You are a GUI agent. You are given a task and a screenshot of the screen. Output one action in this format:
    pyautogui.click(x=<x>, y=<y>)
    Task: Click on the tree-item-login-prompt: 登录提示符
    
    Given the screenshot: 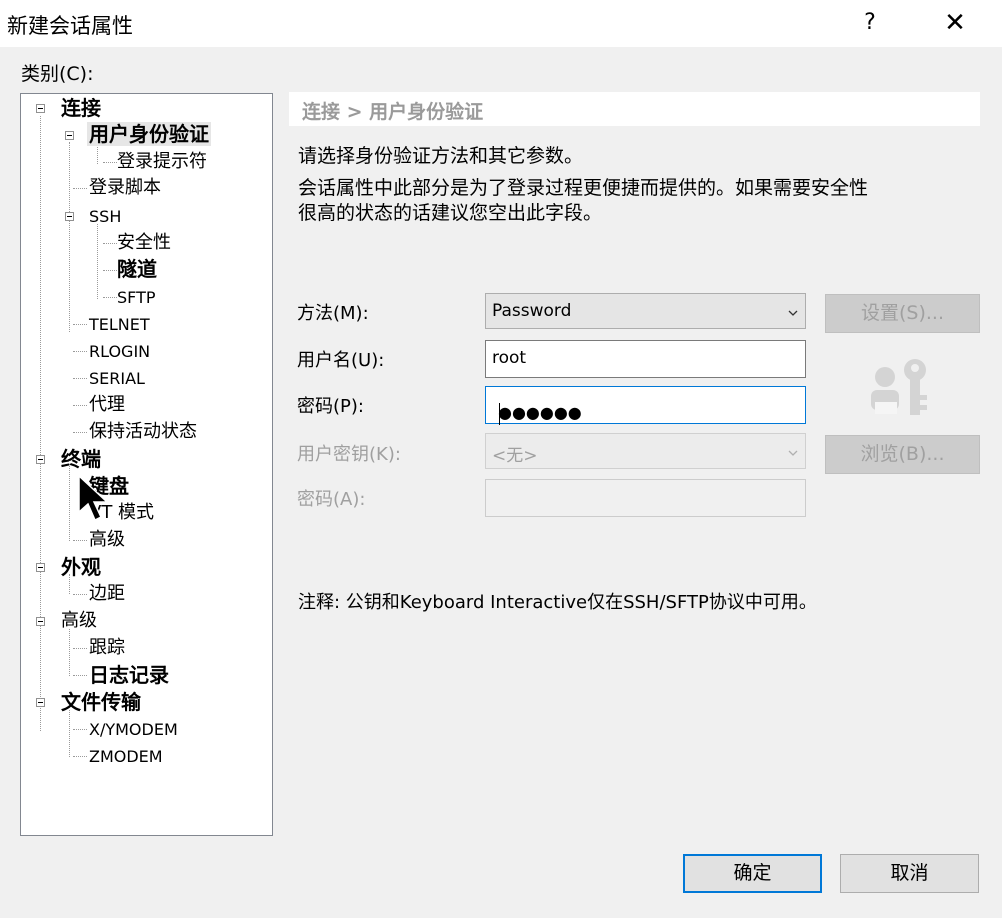 What is the action you would take?
    pyautogui.click(x=162, y=162)
    